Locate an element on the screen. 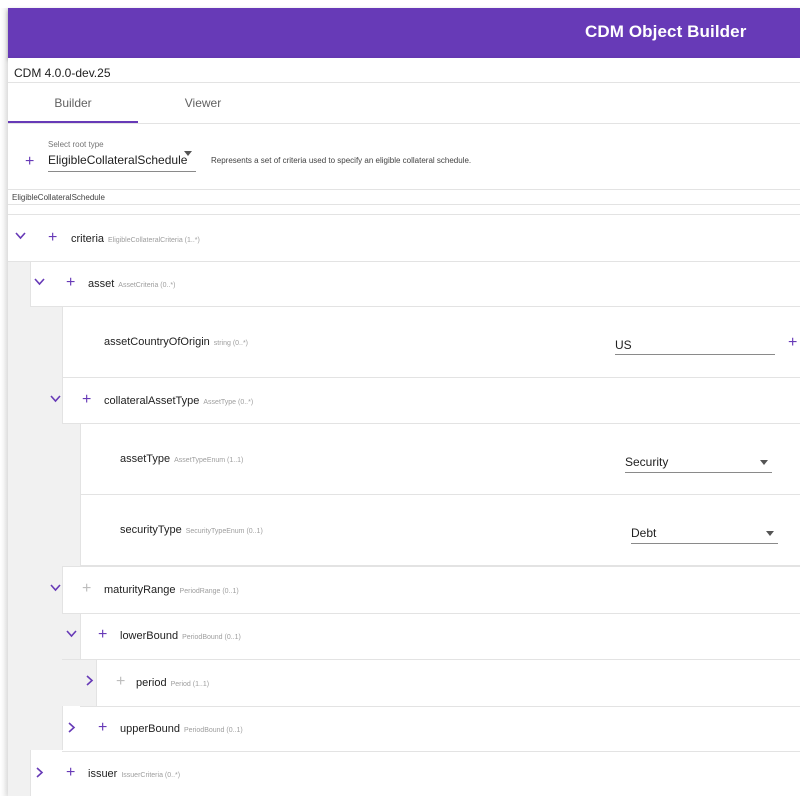 Image resolution: width=800 pixels, height=796 pixels. security-type-select: Debt is located at coordinates (643, 533).